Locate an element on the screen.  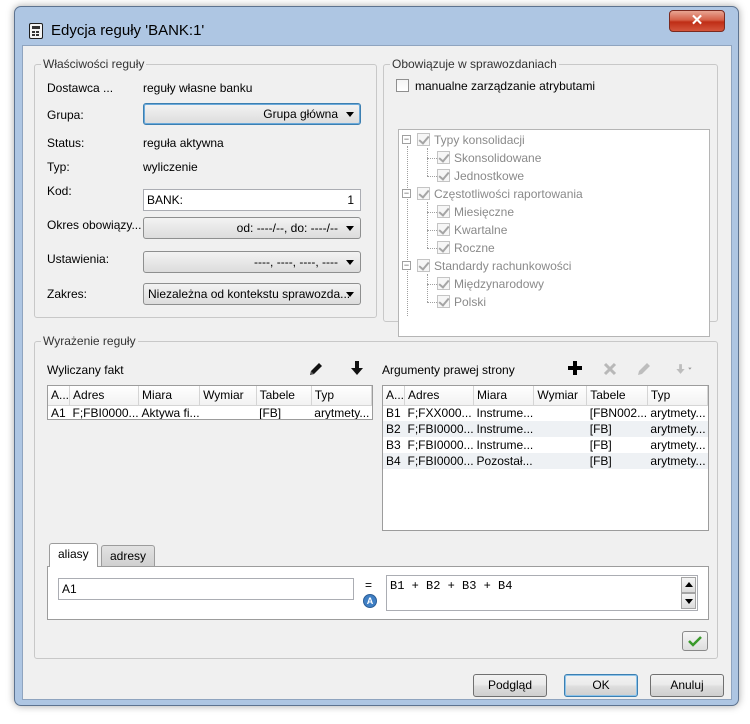
cell-alias: B4 is located at coordinates (394, 461).